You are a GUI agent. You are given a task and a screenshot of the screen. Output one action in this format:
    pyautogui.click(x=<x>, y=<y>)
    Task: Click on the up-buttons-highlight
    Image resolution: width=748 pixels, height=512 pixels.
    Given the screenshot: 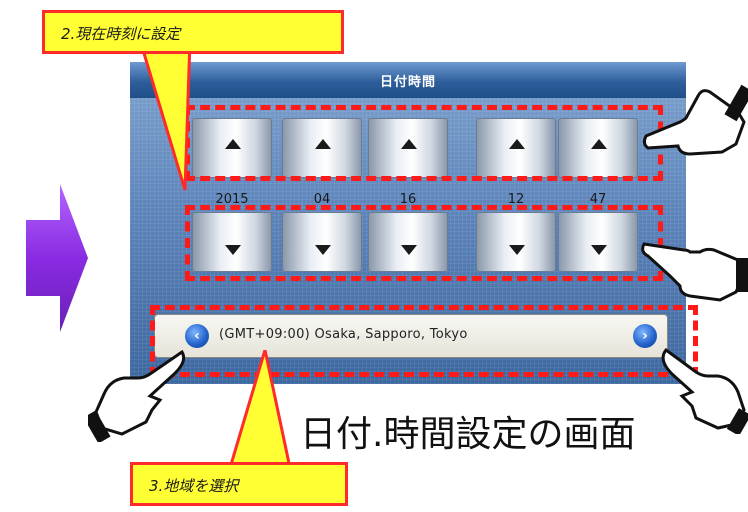 What is the action you would take?
    pyautogui.click(x=424, y=143)
    